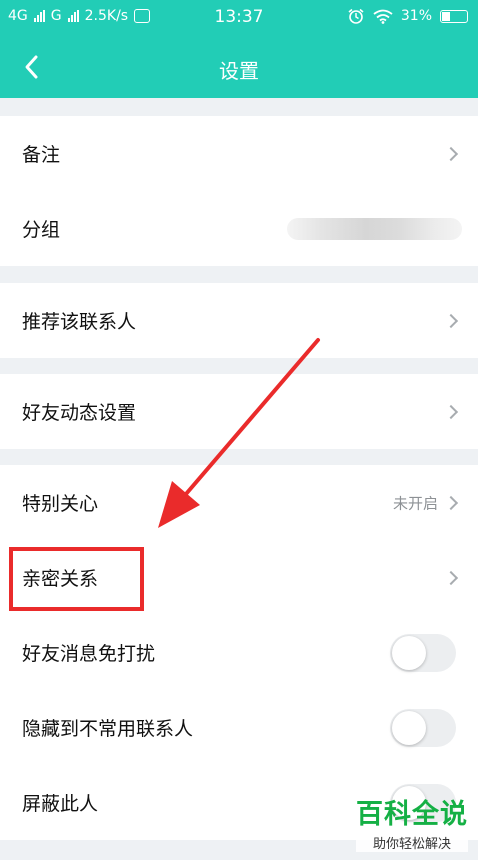  Describe the element at coordinates (239, 433) in the screenshot. I see `annotation-arrow` at that location.